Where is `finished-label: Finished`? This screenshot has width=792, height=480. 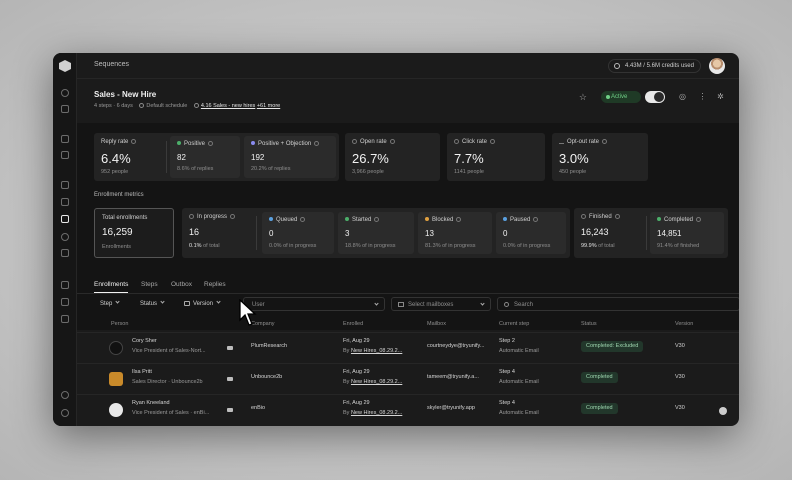 finished-label: Finished is located at coordinates (600, 217).